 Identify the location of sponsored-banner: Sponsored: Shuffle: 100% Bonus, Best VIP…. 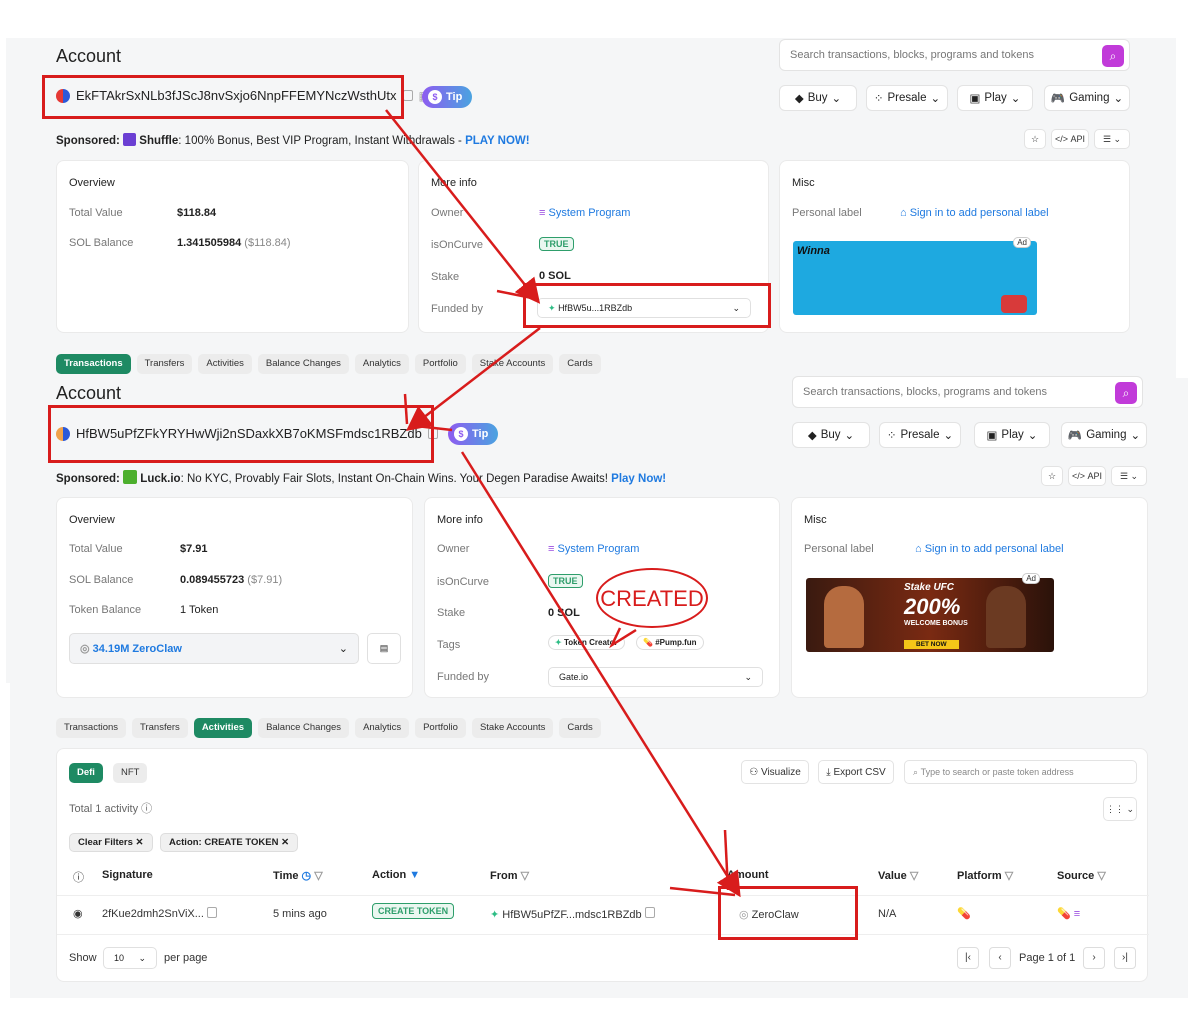
(293, 140).